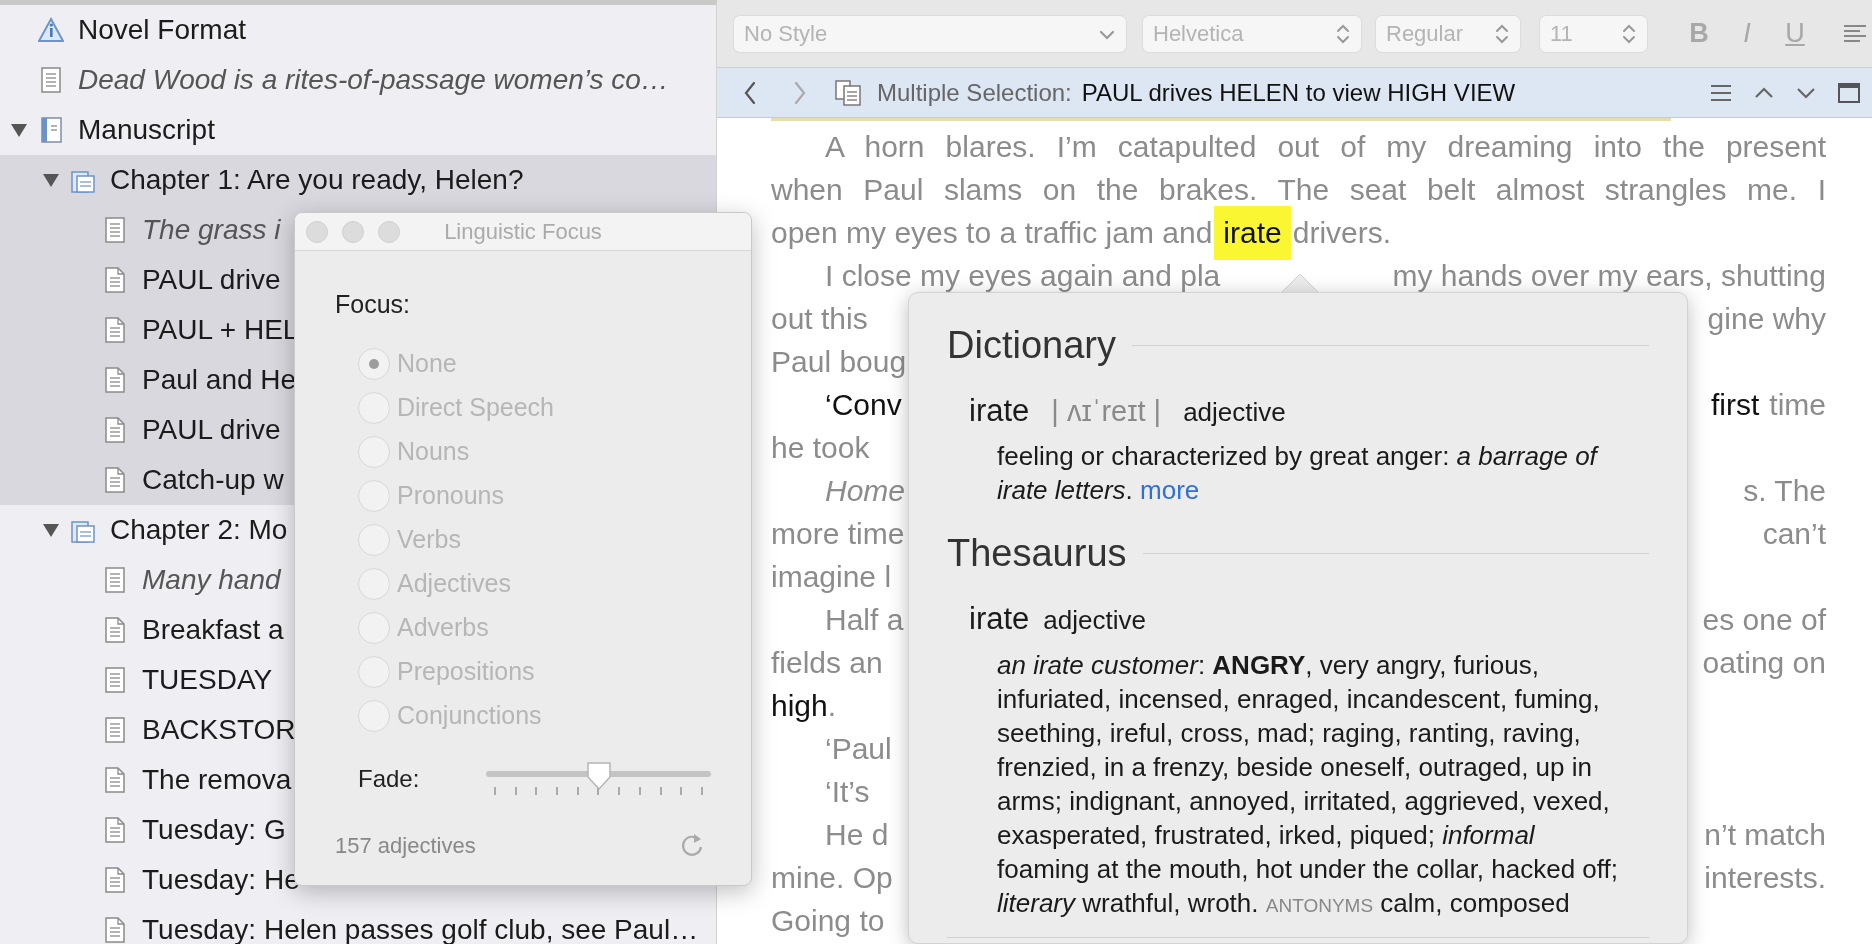  Describe the element at coordinates (1031, 345) in the screenshot. I see `section-heading: Dictionary` at that location.